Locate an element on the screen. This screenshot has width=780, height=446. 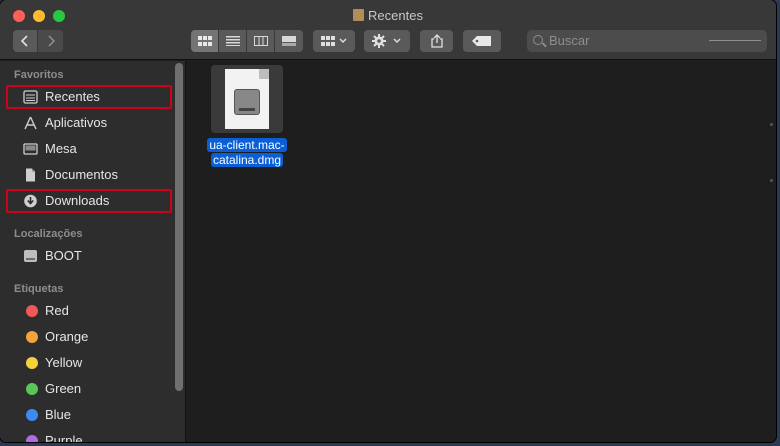
sidebar-item-documentos: Documentos is located at coordinates (94, 175).